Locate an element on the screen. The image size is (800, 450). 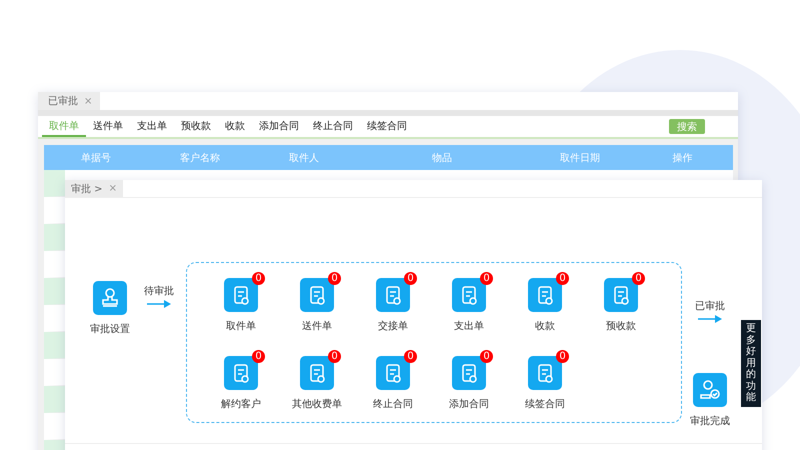
page-tab: 审批 > × is located at coordinates (94, 188).